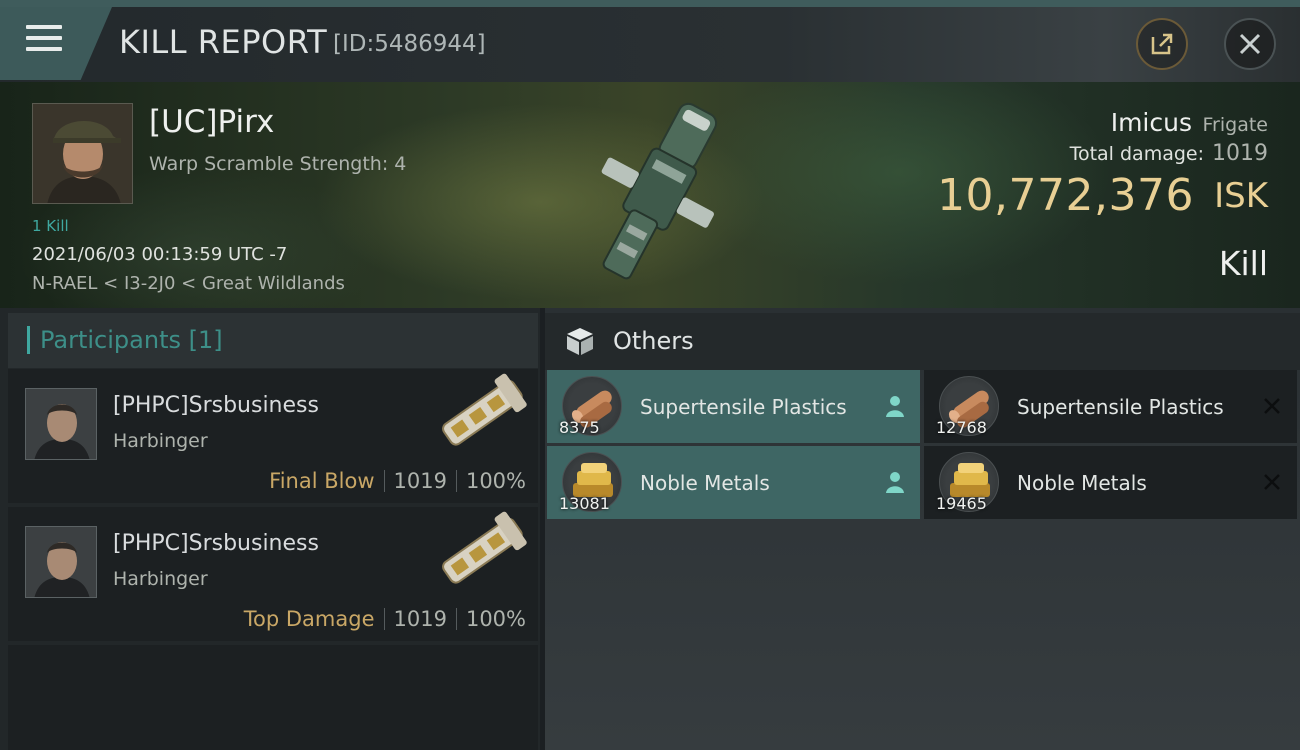  What do you see at coordinates (309, 619) in the screenshot?
I see `top-damage-tag: Top Damage` at bounding box center [309, 619].